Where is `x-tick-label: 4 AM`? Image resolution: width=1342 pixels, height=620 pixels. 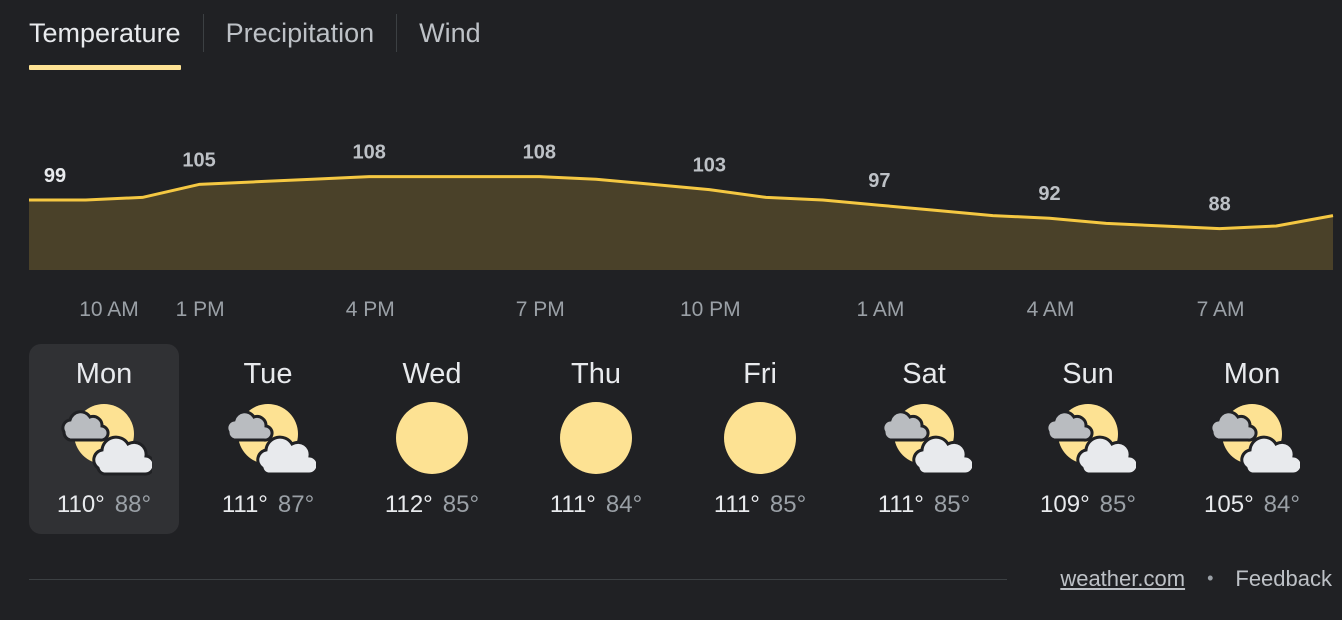 x-tick-label: 4 AM is located at coordinates (1051, 309).